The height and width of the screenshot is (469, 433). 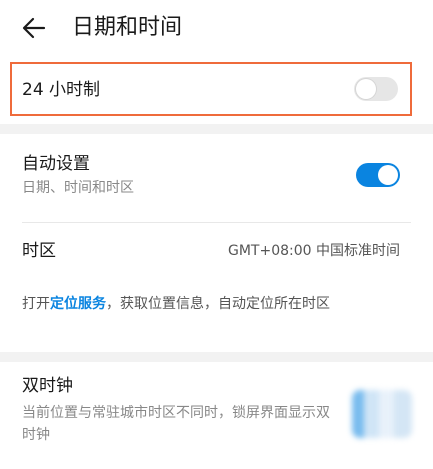 What do you see at coordinates (56, 164) in the screenshot?
I see `auto-setting-title: 自动设置` at bounding box center [56, 164].